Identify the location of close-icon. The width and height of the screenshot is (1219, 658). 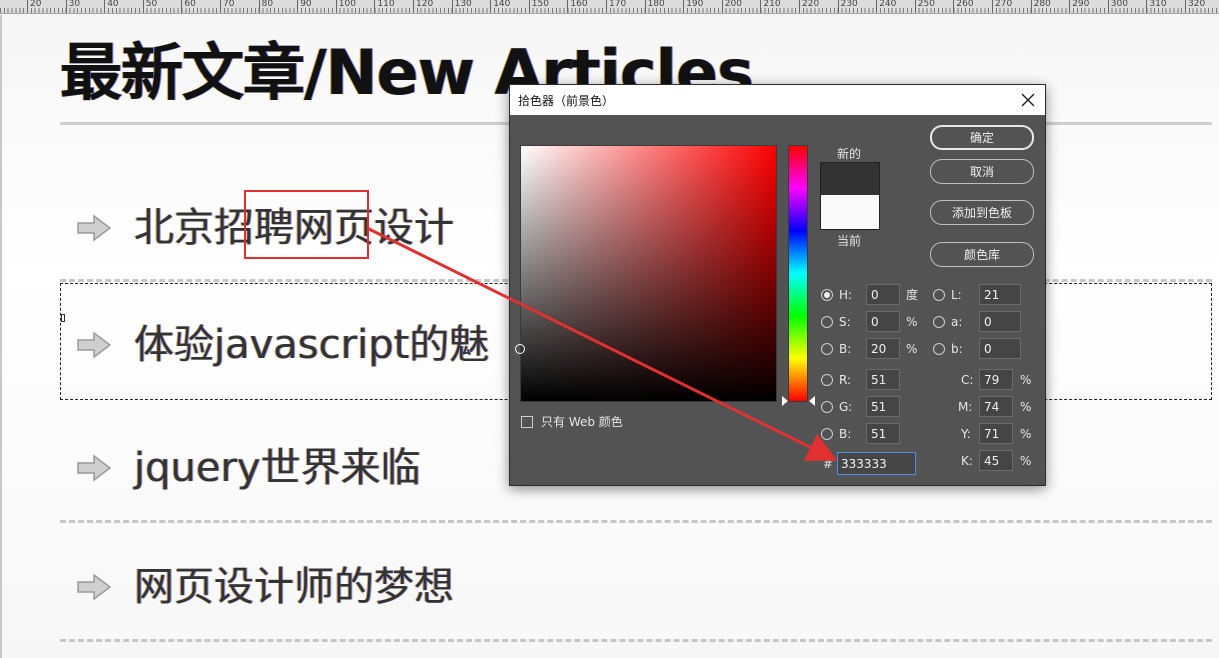
(1028, 100).